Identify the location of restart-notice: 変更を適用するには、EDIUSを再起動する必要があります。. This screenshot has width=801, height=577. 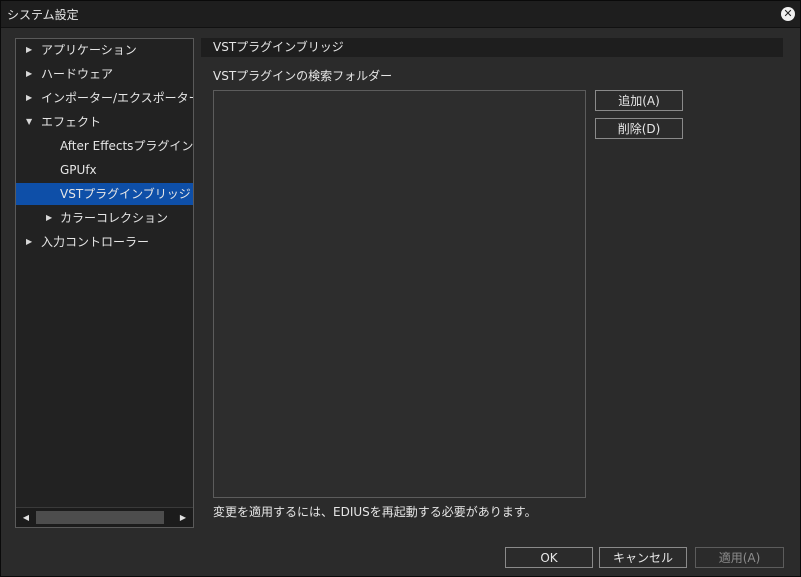
(375, 512).